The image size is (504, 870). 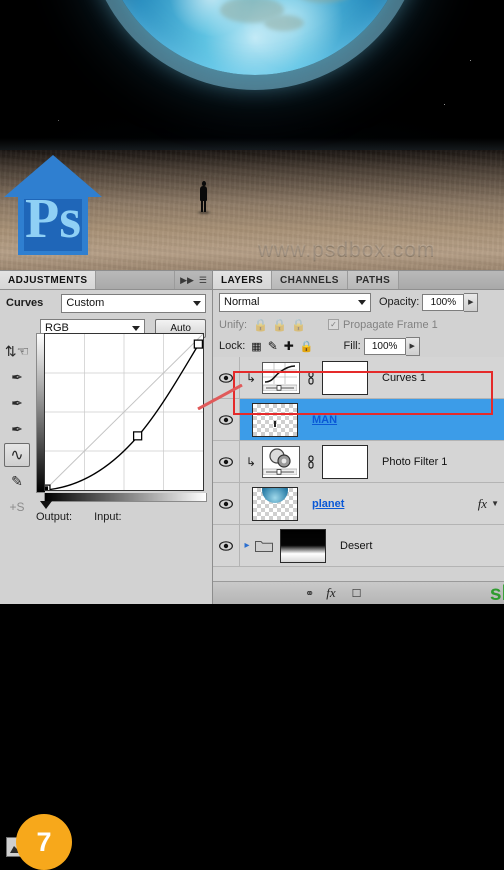 I want to click on fill-input: 100%, so click(x=384, y=346).